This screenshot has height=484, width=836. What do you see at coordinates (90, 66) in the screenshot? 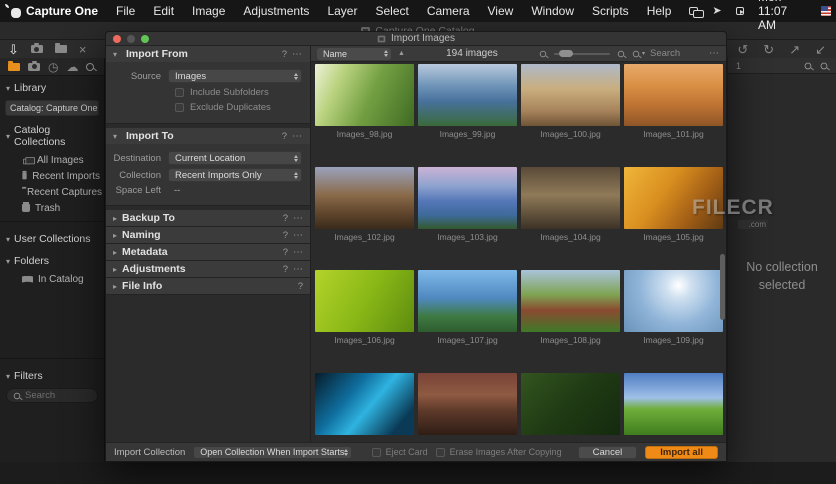
I see `metadata-tab-icon` at bounding box center [90, 66].